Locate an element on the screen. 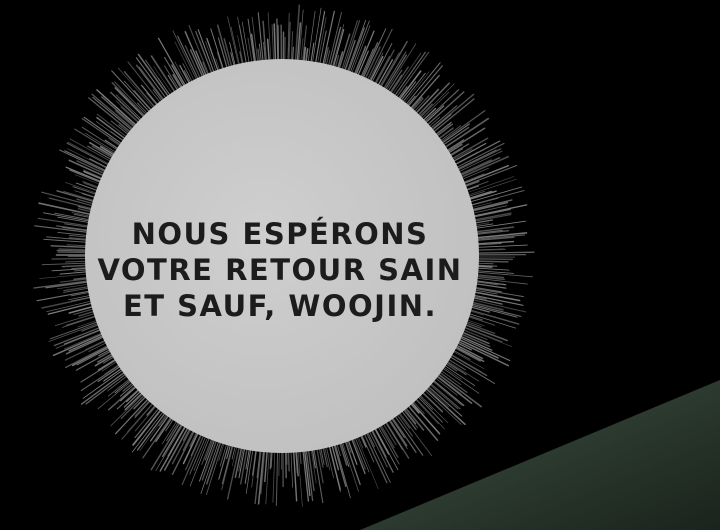 This screenshot has height=530, width=720. speech-line-3: ET SAUF, WOOJIN. is located at coordinates (280, 306).